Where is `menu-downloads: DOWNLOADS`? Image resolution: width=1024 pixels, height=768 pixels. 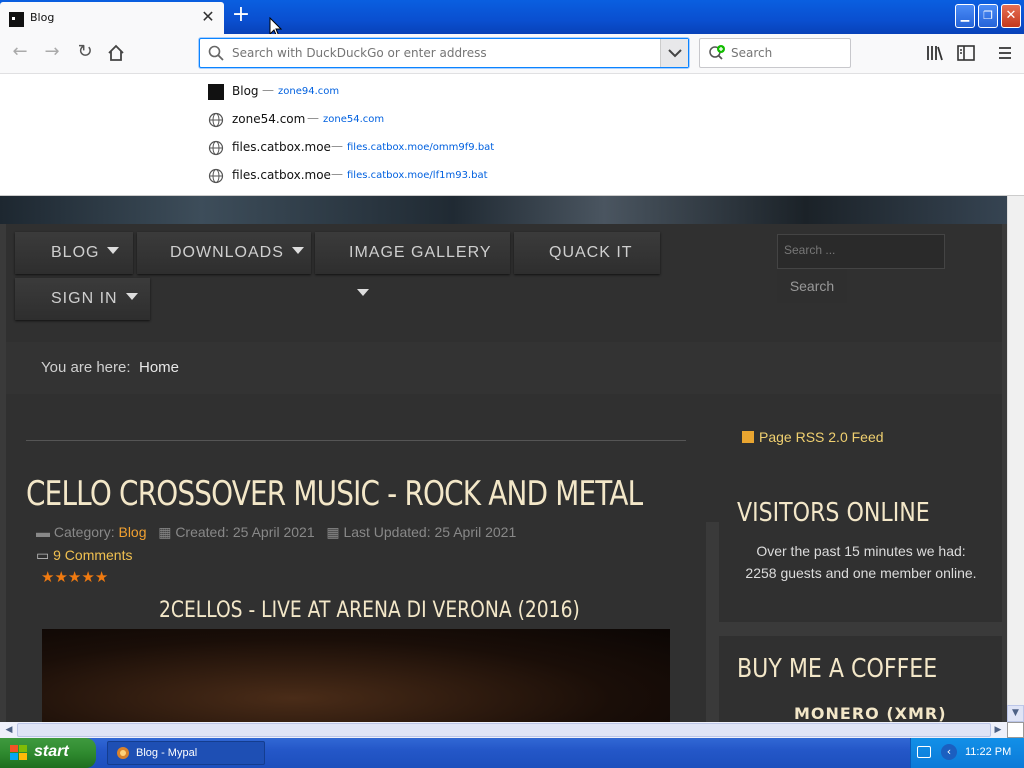
menu-downloads: DOWNLOADS is located at coordinates (224, 253).